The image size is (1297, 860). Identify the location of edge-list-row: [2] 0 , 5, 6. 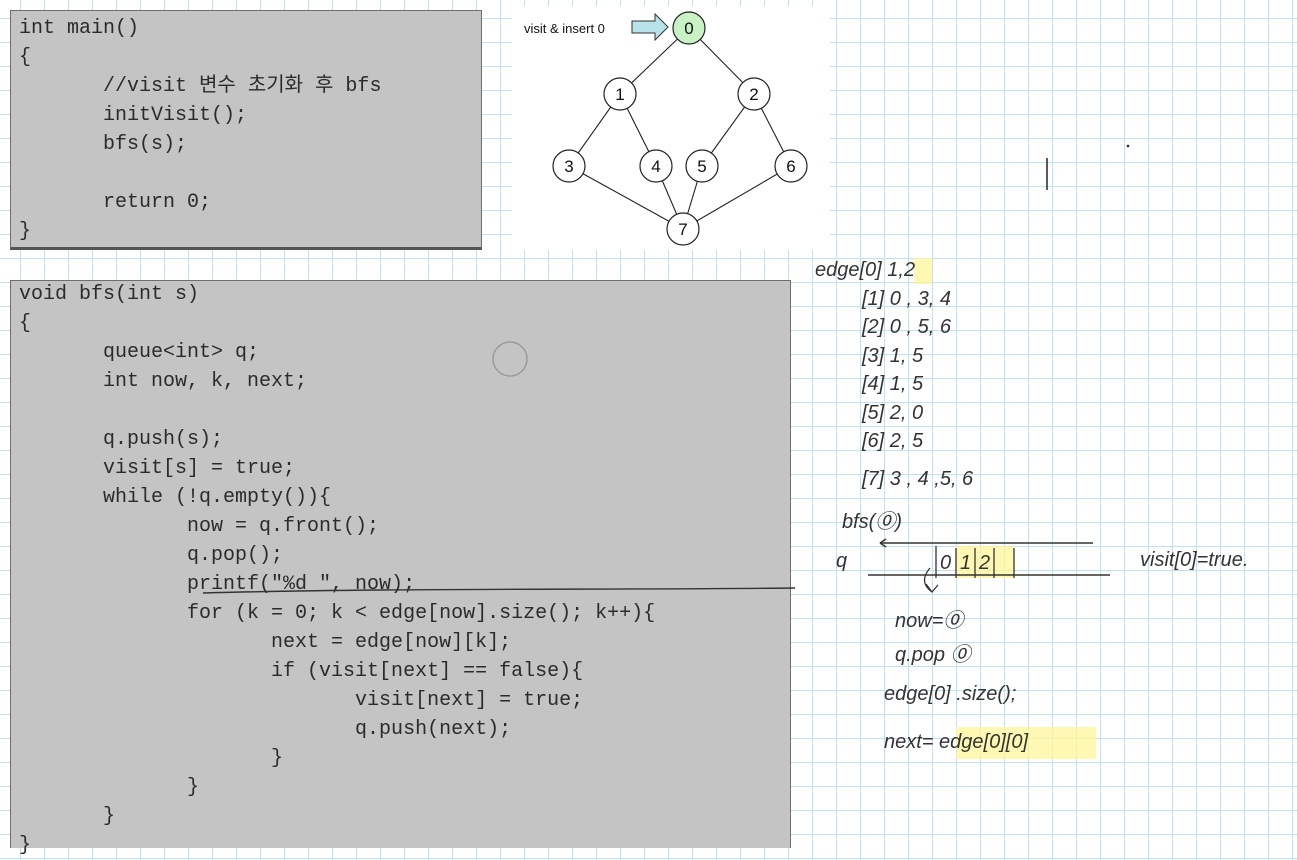
(906, 327).